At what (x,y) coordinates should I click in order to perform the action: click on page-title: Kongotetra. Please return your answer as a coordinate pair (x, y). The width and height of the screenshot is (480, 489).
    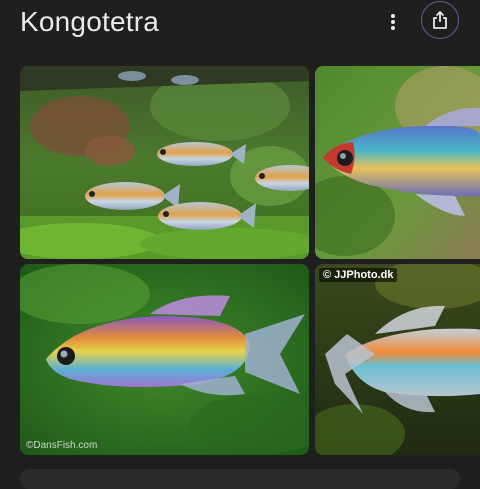
    Looking at the image, I should click on (89, 21).